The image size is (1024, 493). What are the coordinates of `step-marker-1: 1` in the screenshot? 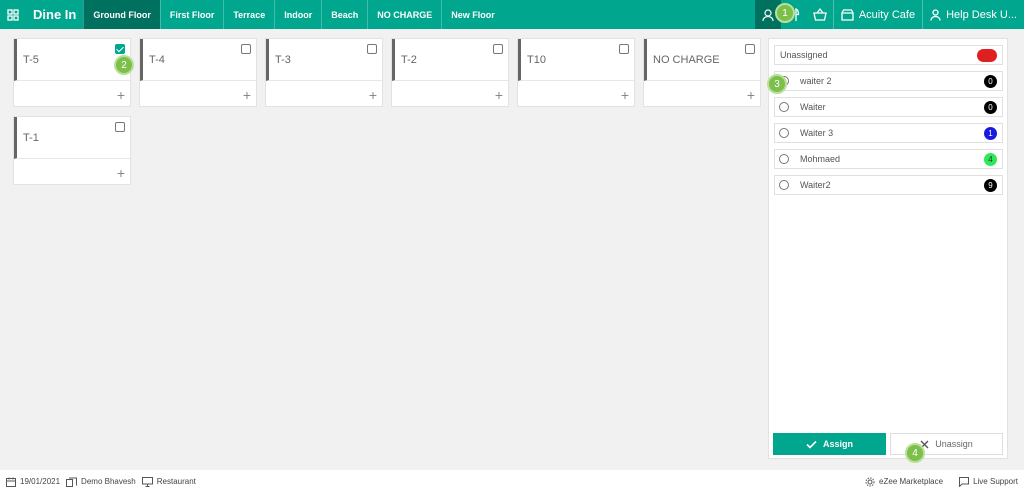 It's located at (785, 13).